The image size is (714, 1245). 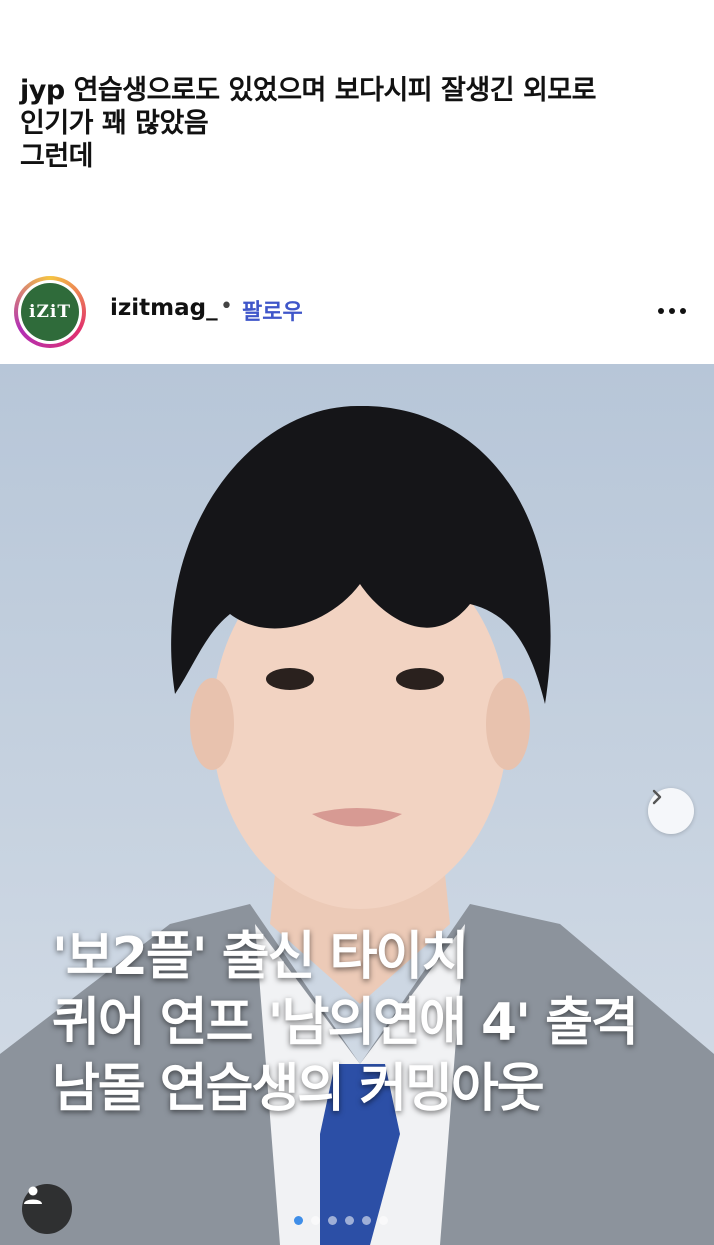 I want to click on avatar-logo: iZiT, so click(x=50, y=312).